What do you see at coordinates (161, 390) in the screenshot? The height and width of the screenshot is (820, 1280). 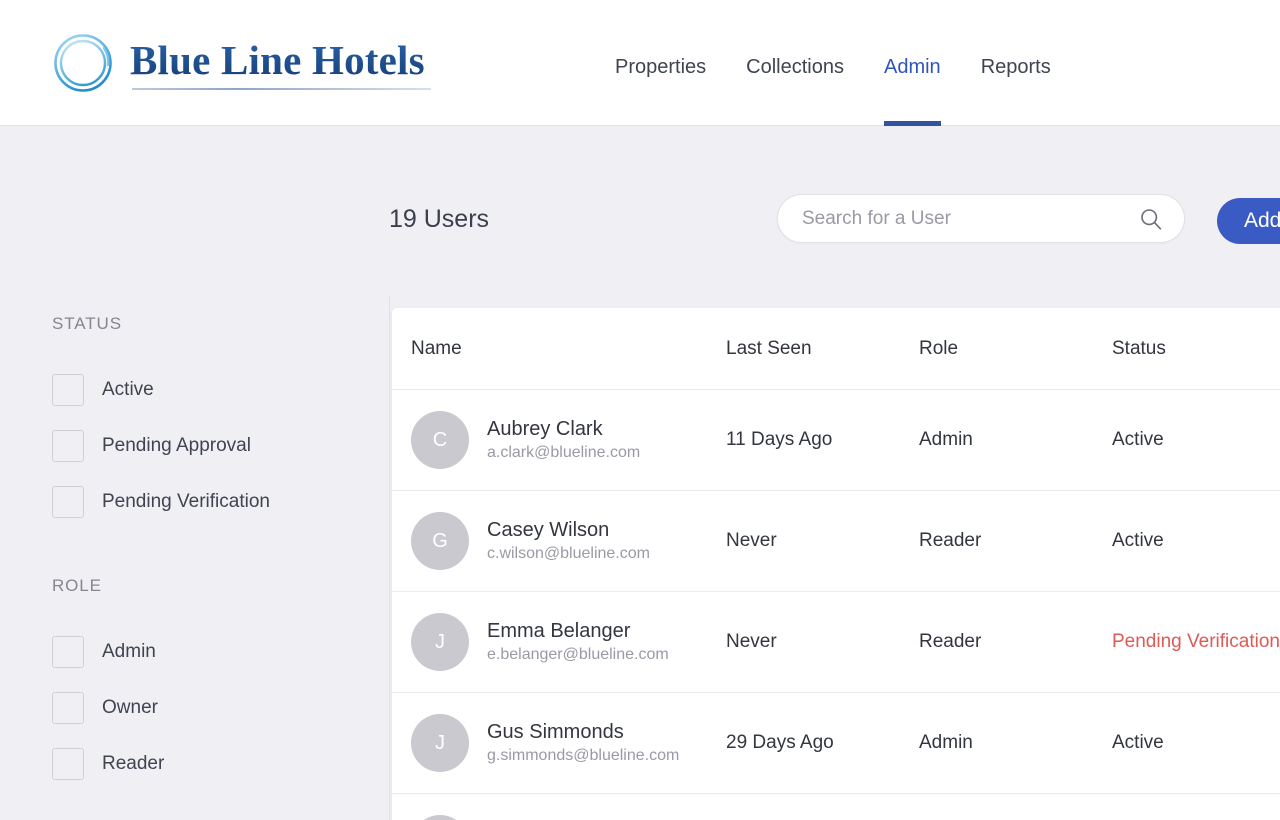 I see `filter-option-active: Active` at bounding box center [161, 390].